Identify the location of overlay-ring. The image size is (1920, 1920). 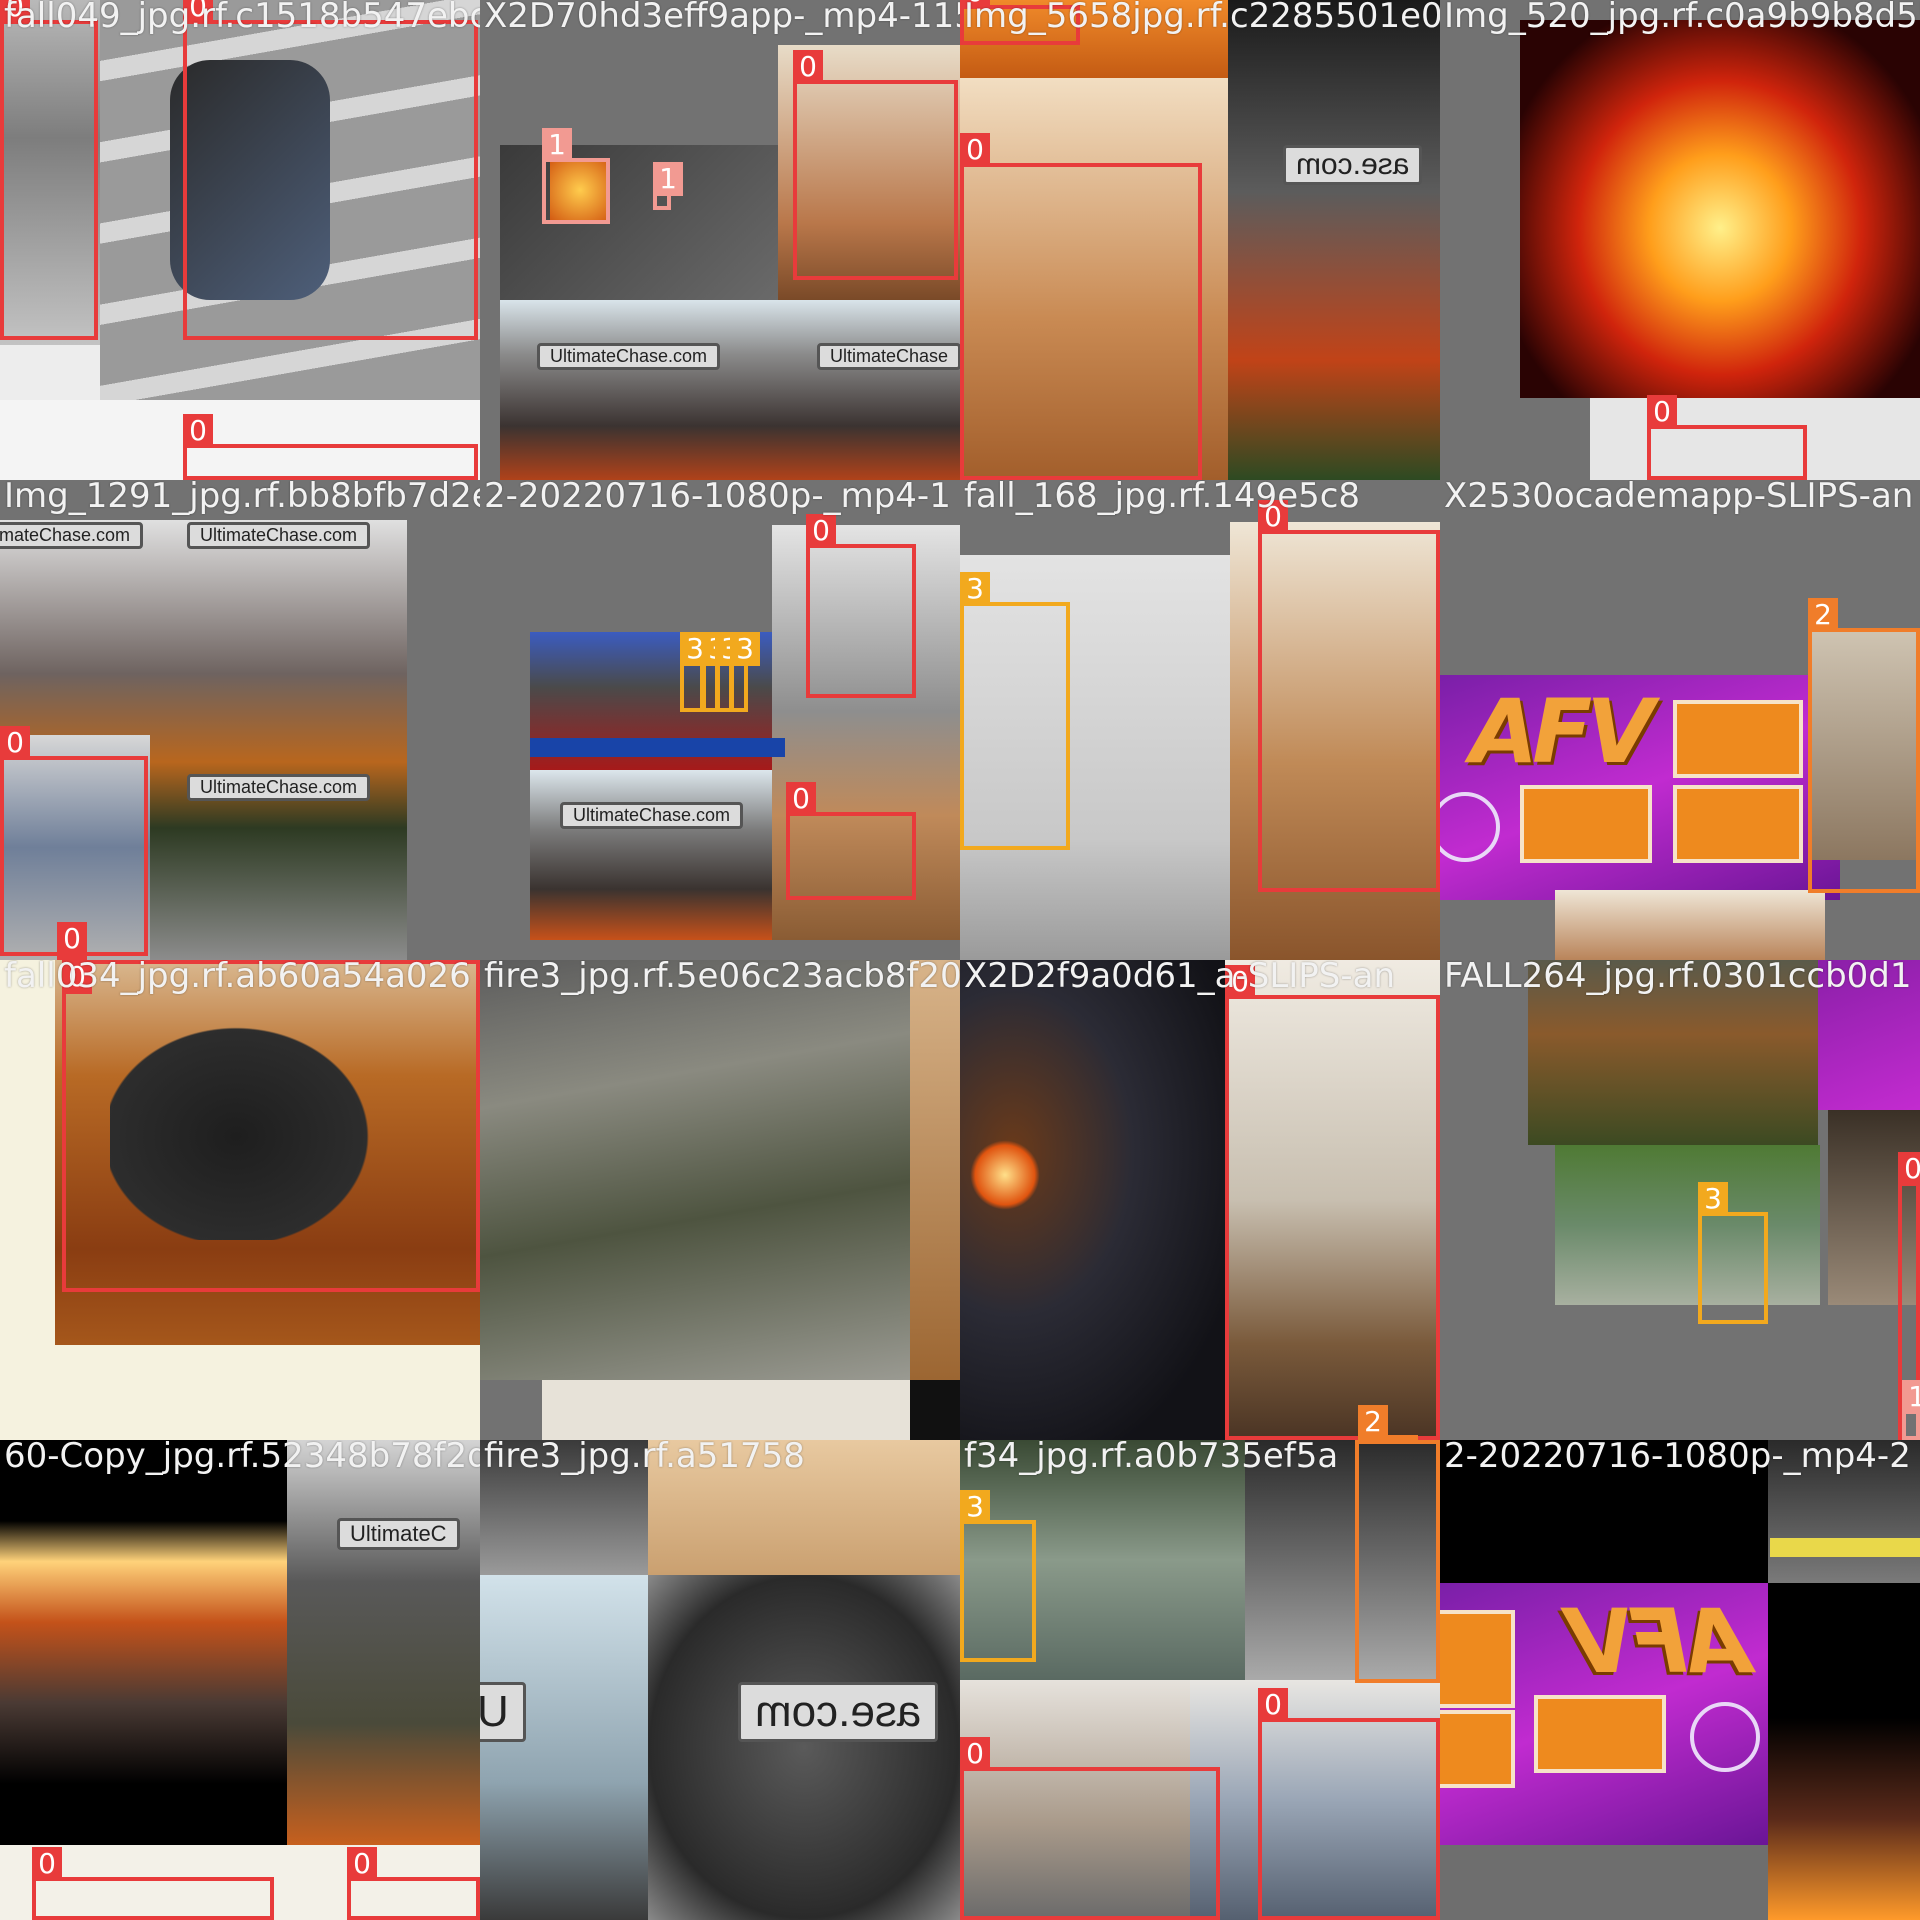
(1725, 1737).